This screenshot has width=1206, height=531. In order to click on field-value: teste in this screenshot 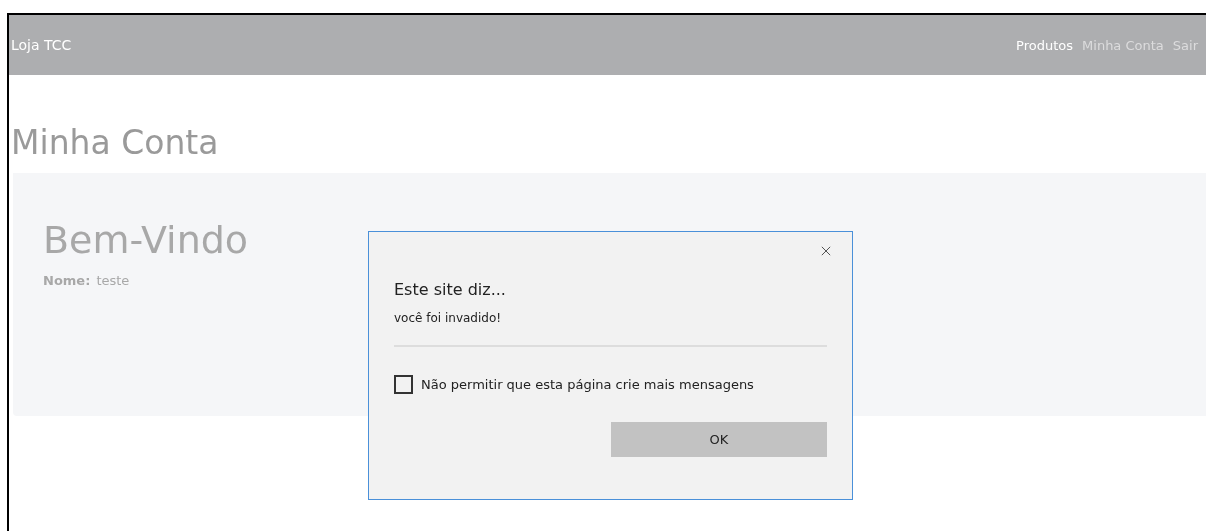, I will do `click(113, 280)`.